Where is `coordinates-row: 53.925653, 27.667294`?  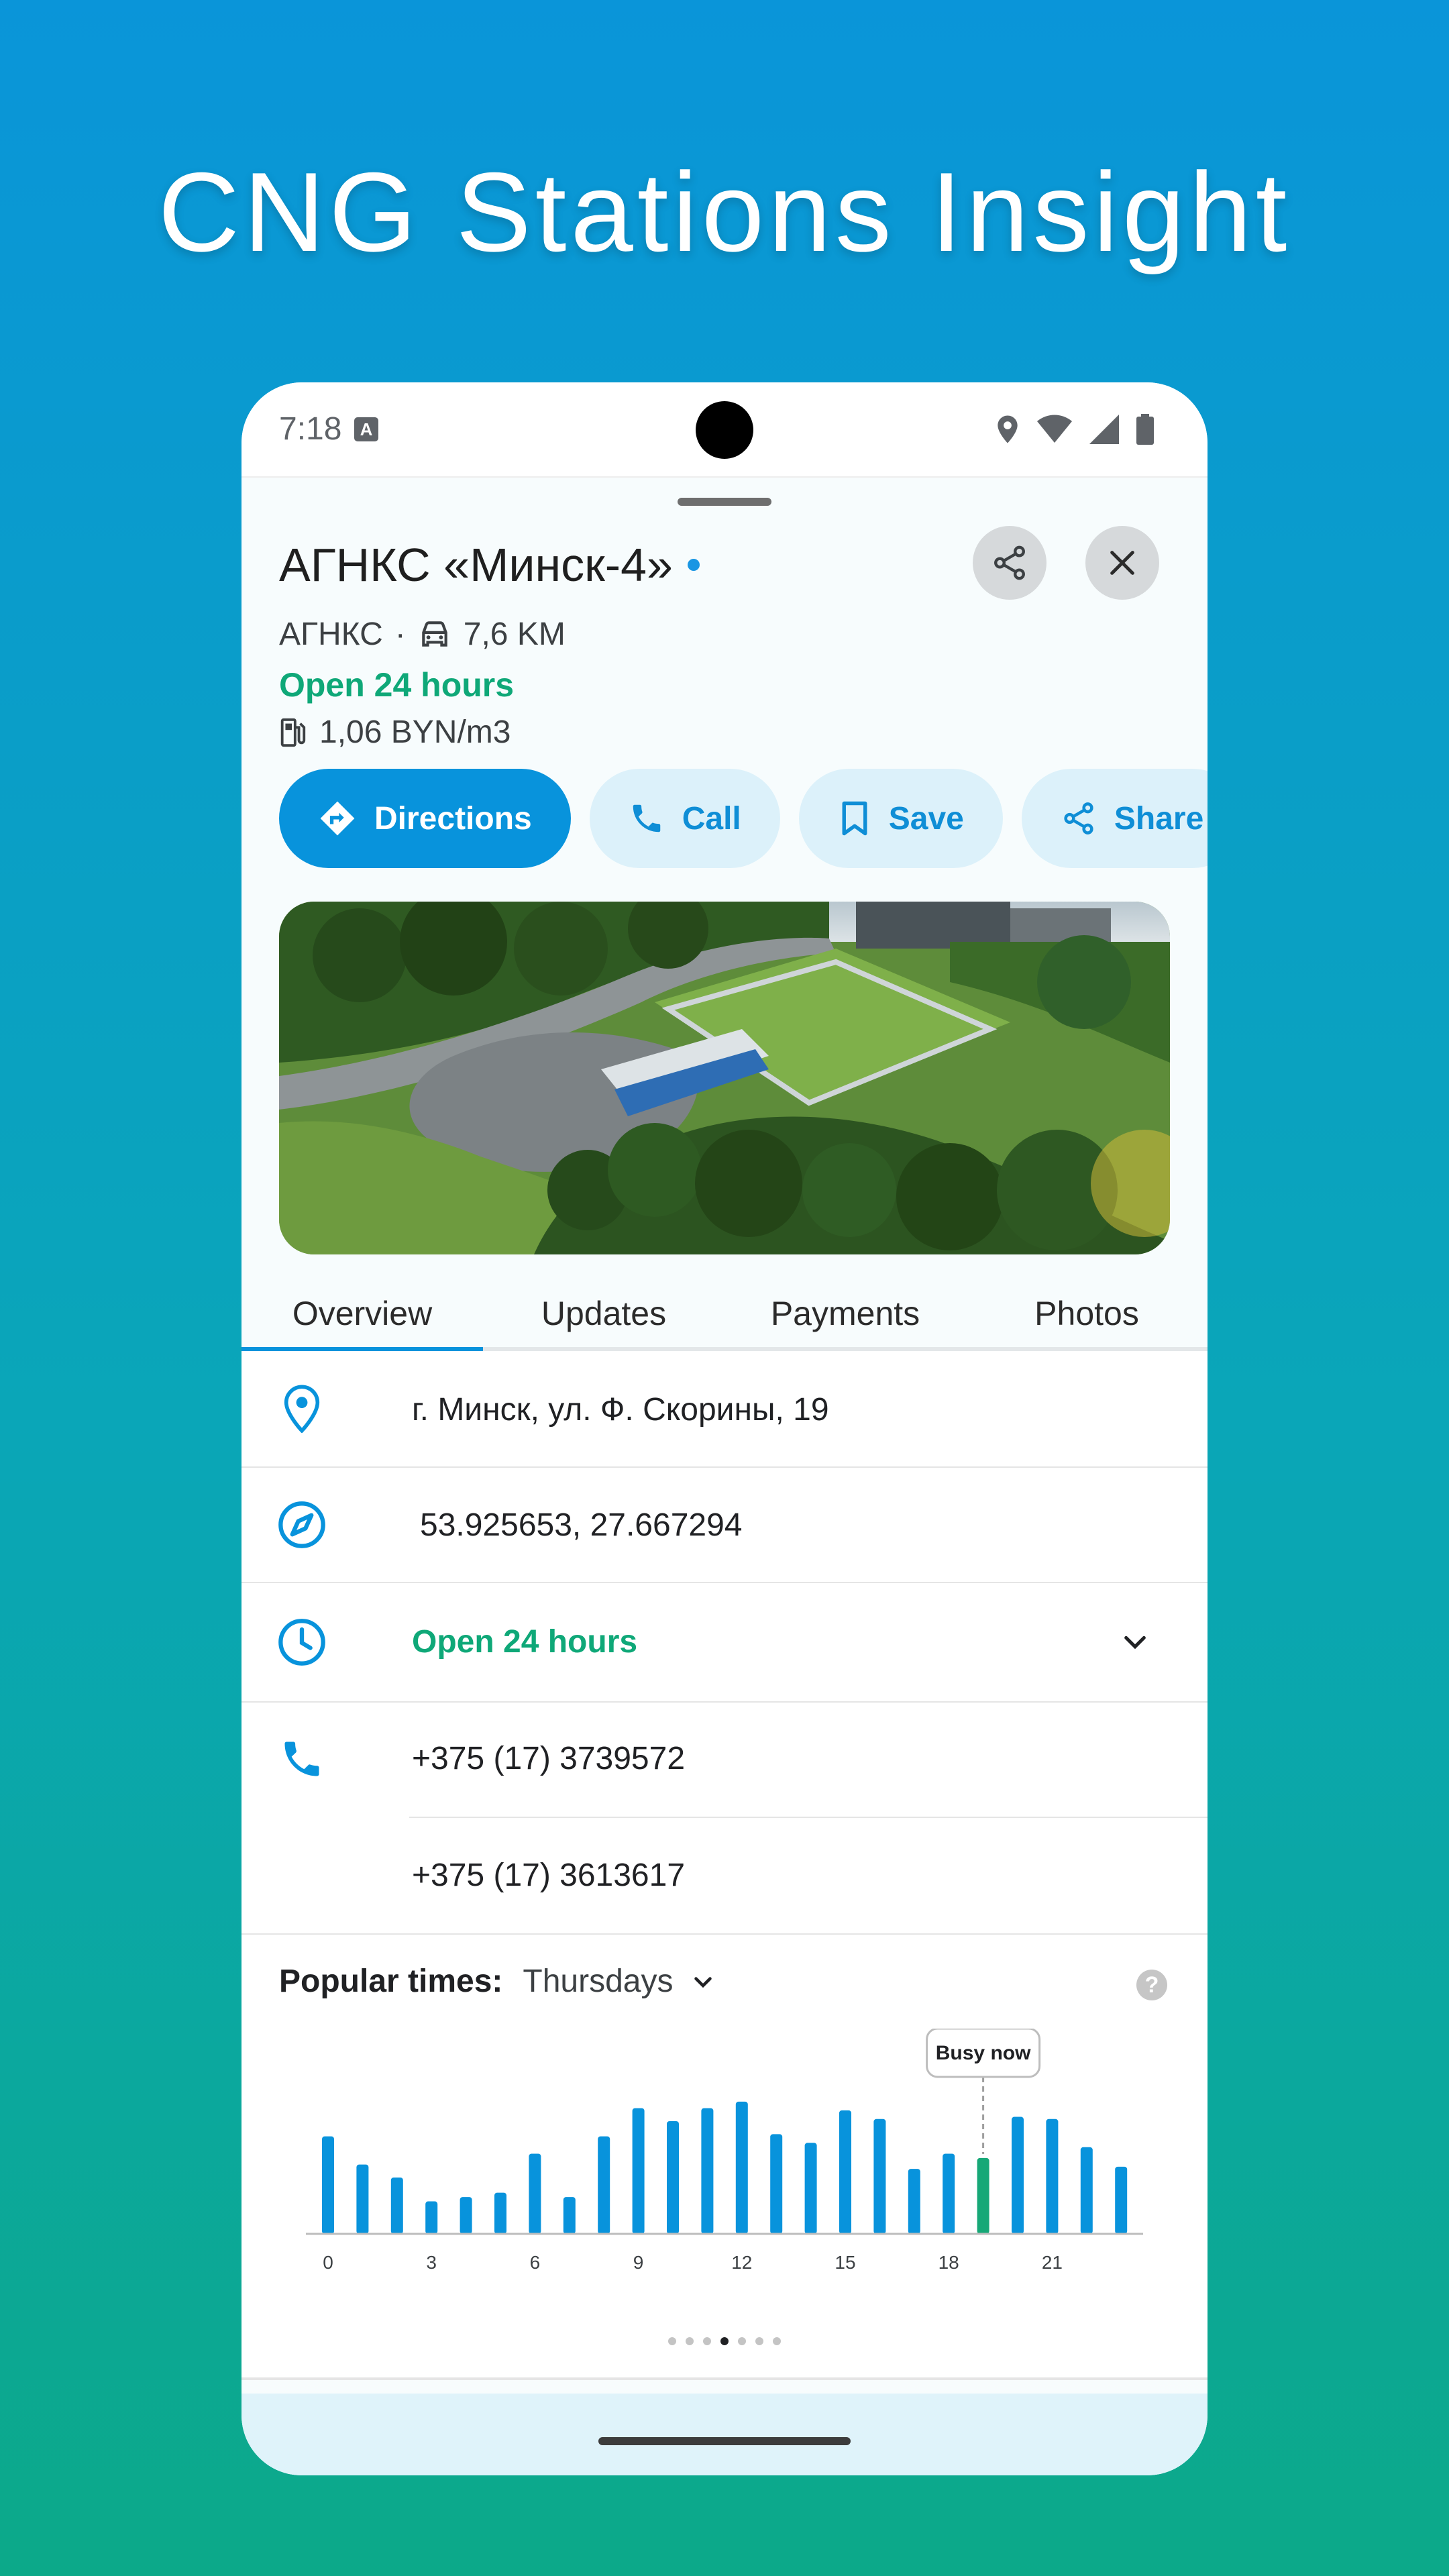 coordinates-row: 53.925653, 27.667294 is located at coordinates (724, 1525).